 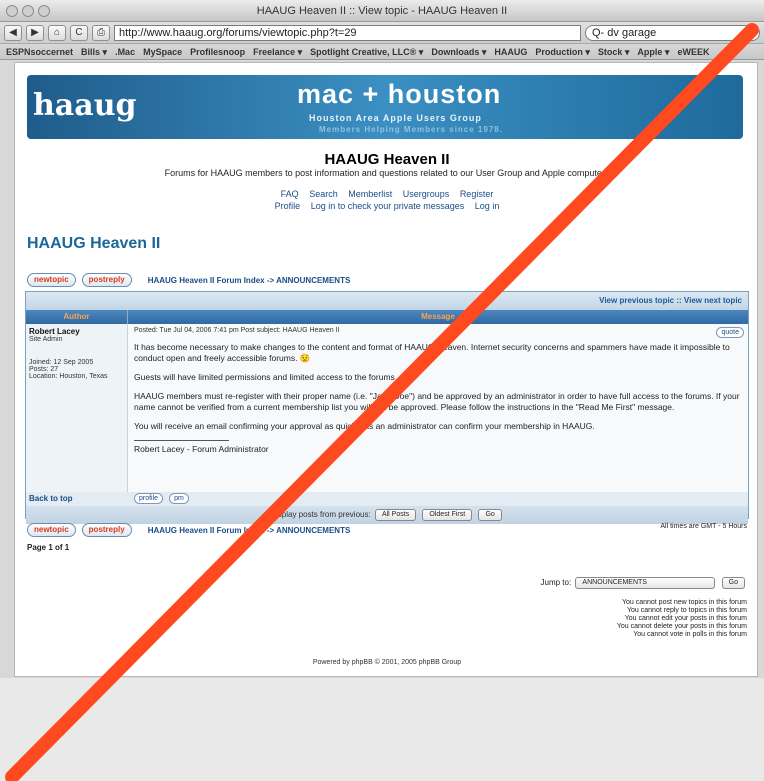 I want to click on author-column-header: Author, so click(x=77, y=317).